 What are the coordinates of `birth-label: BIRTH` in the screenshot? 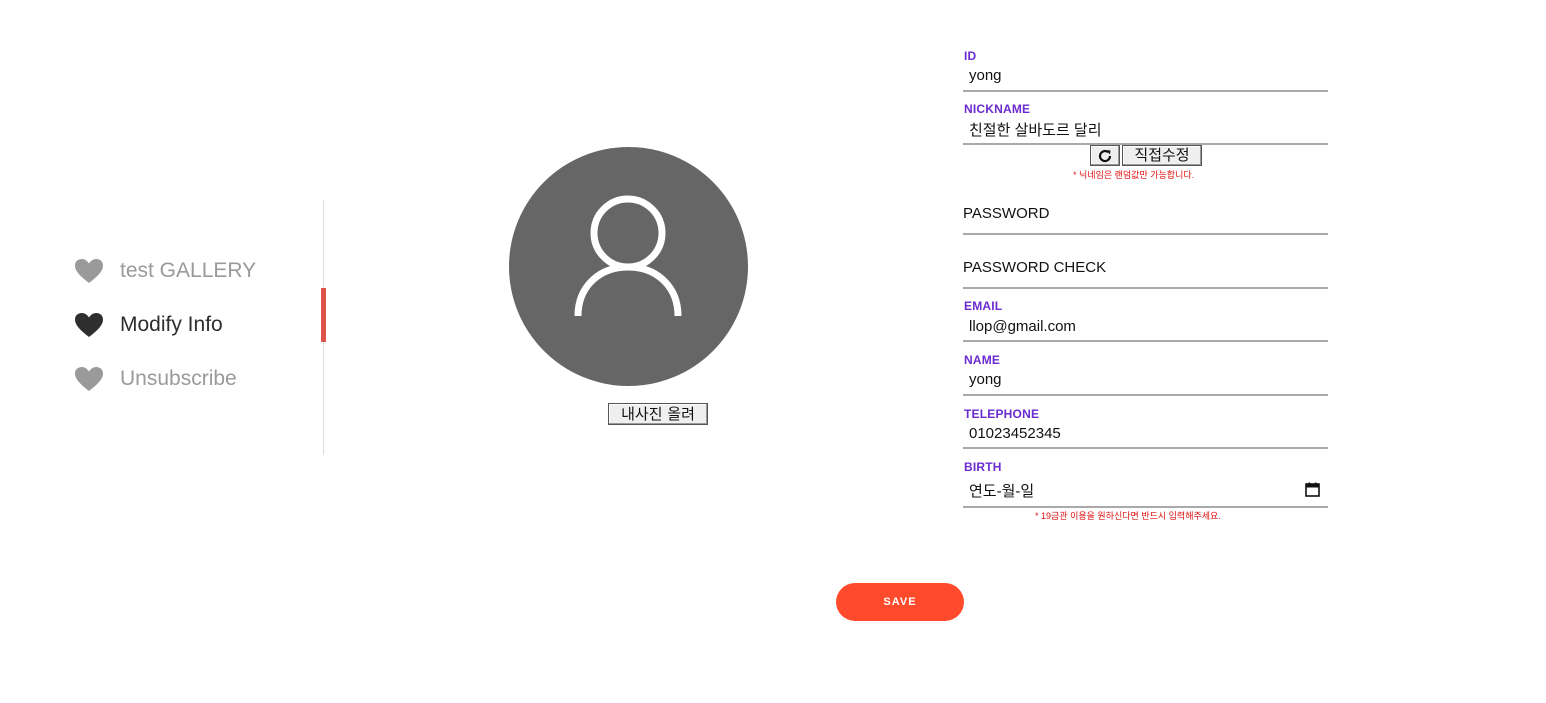 It's located at (983, 467).